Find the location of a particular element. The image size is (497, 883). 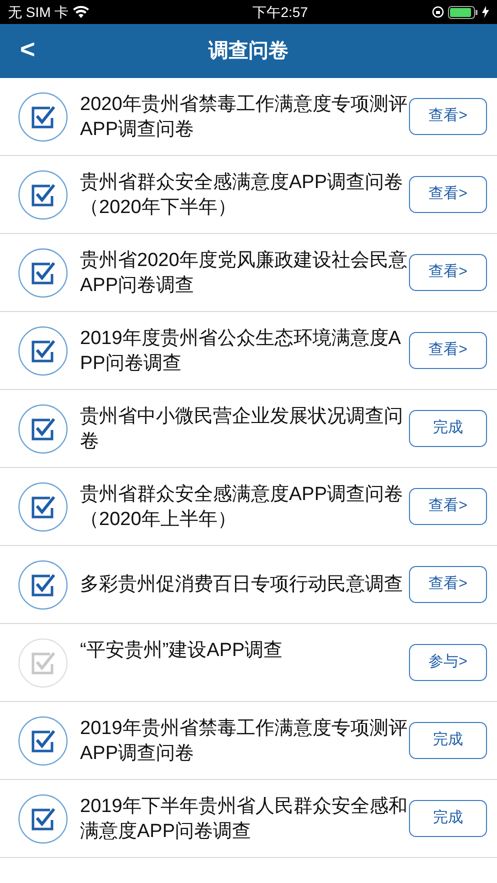

wifi-icon is located at coordinates (80, 12).